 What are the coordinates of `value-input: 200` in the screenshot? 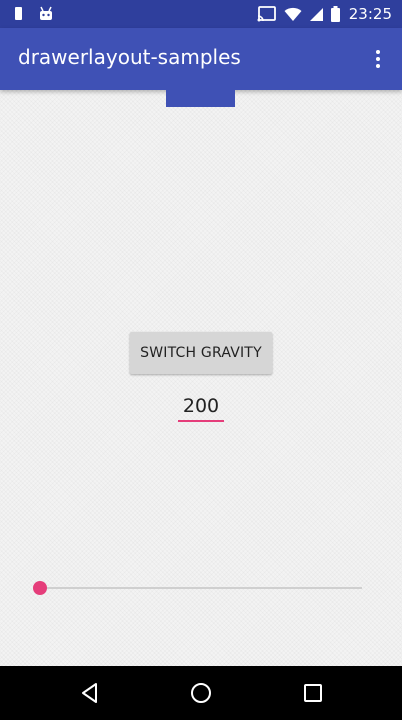 It's located at (201, 408).